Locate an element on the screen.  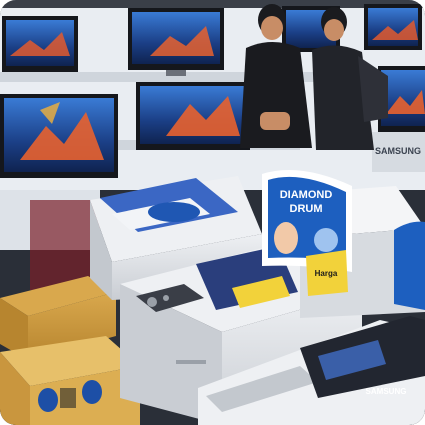
tv-middle-left is located at coordinates (59, 136).